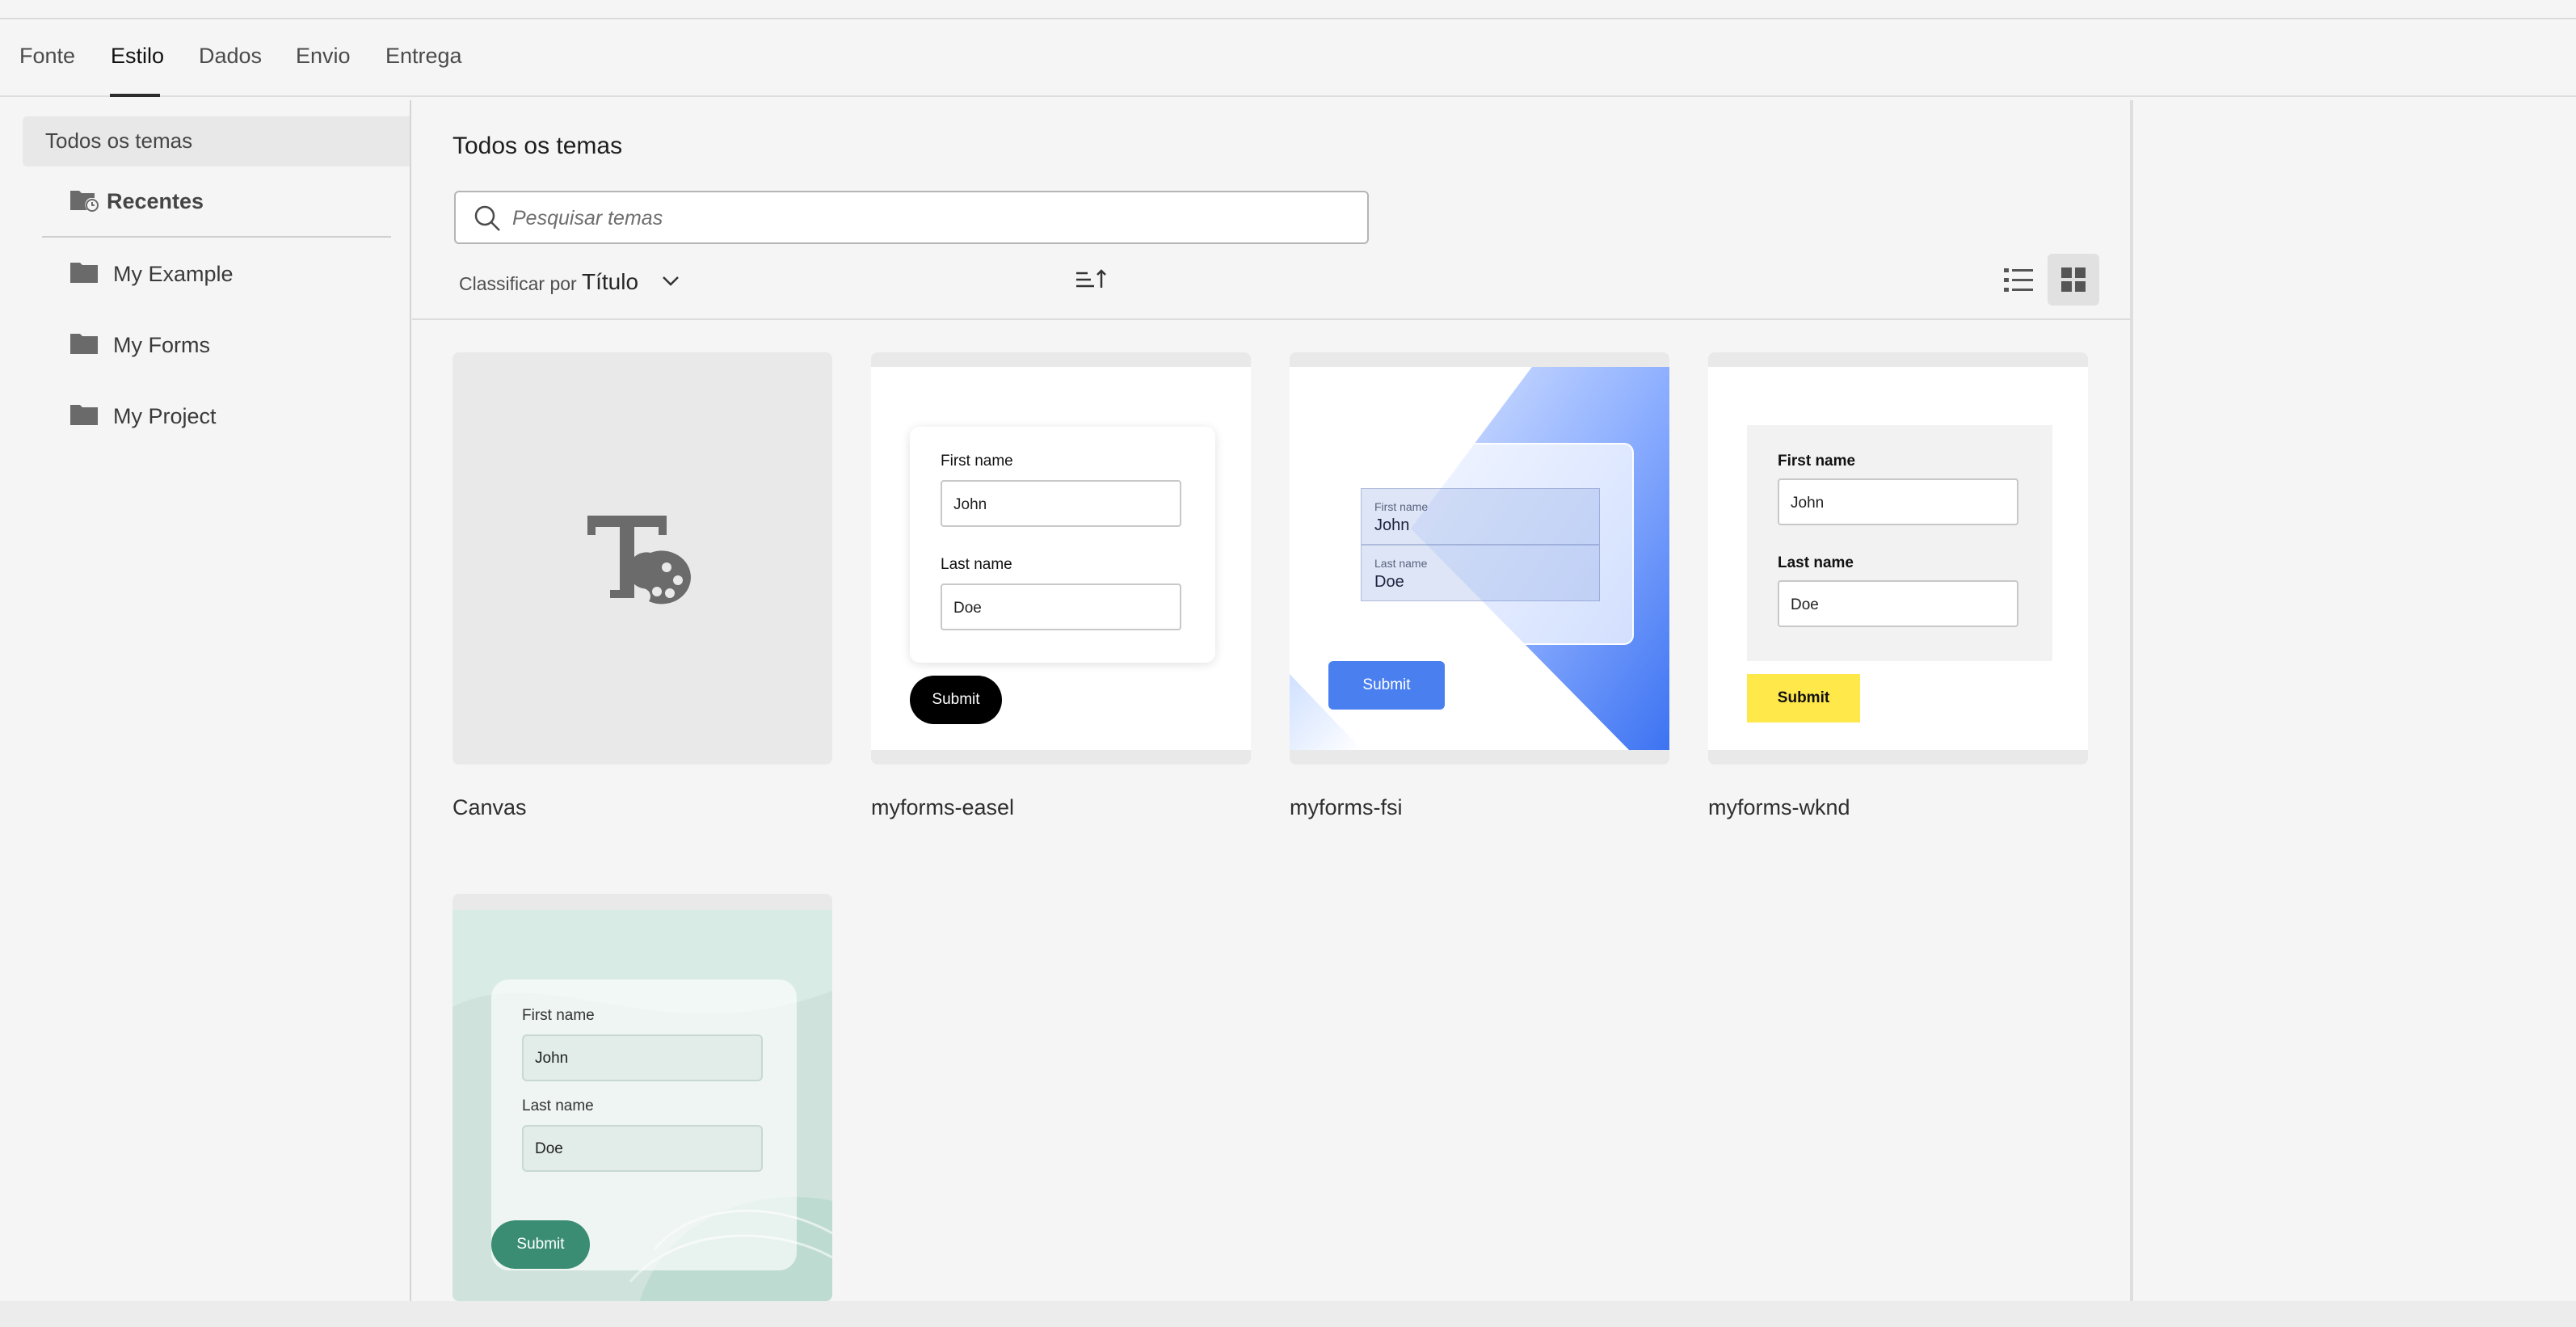 This screenshot has height=1327, width=2576. I want to click on theme-name: myforms-easel, so click(943, 807).